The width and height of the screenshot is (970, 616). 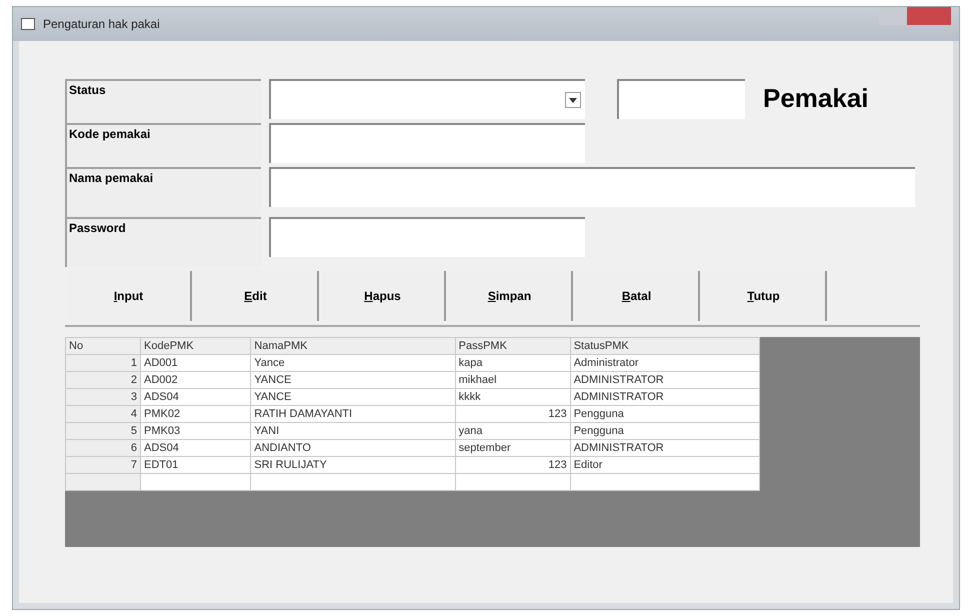 What do you see at coordinates (103, 380) in the screenshot?
I see `table-cell: 2` at bounding box center [103, 380].